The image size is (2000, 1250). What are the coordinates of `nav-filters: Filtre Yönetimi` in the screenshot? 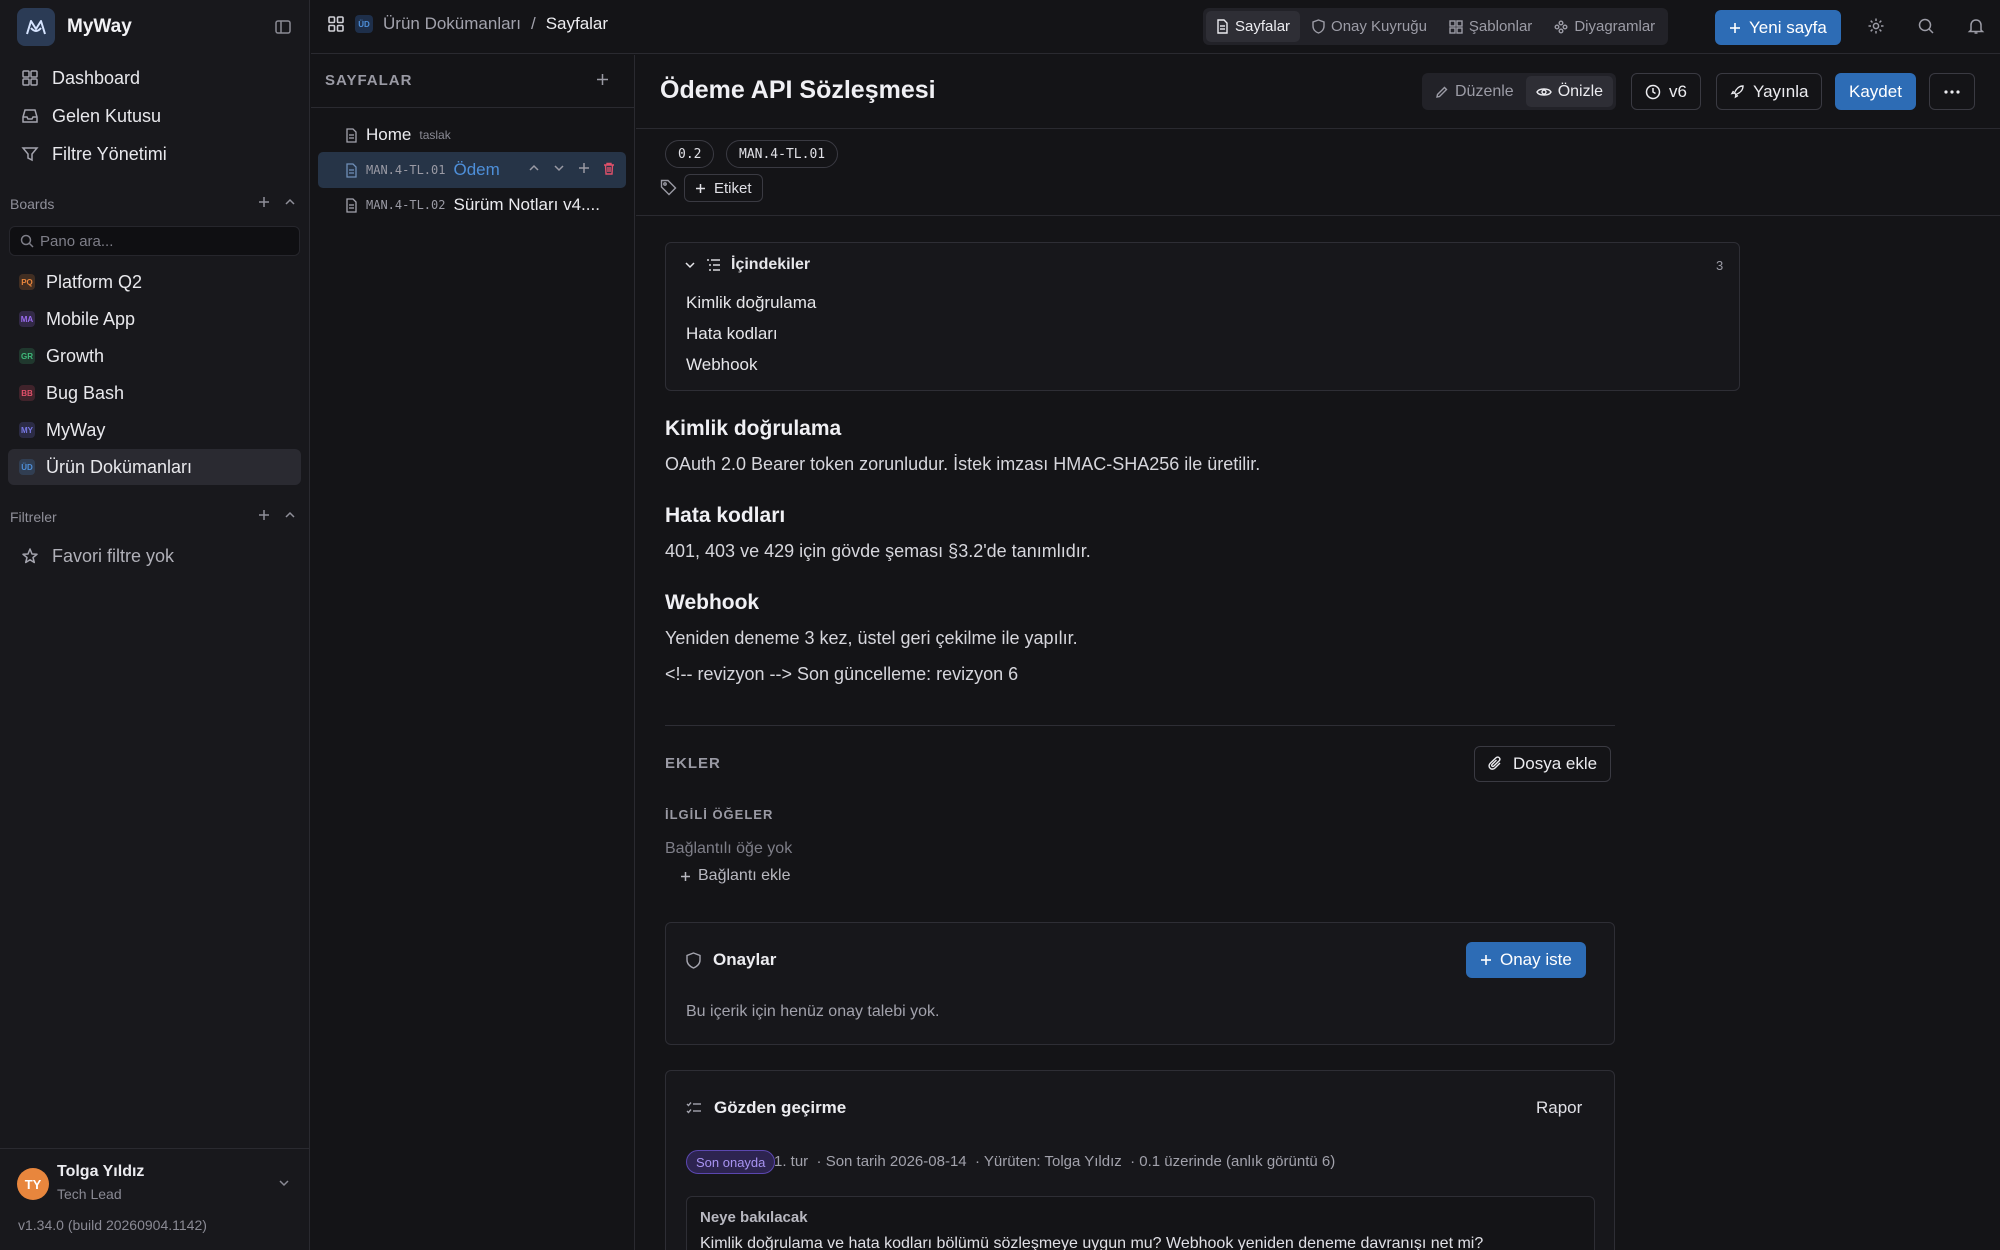 It's located at (154, 154).